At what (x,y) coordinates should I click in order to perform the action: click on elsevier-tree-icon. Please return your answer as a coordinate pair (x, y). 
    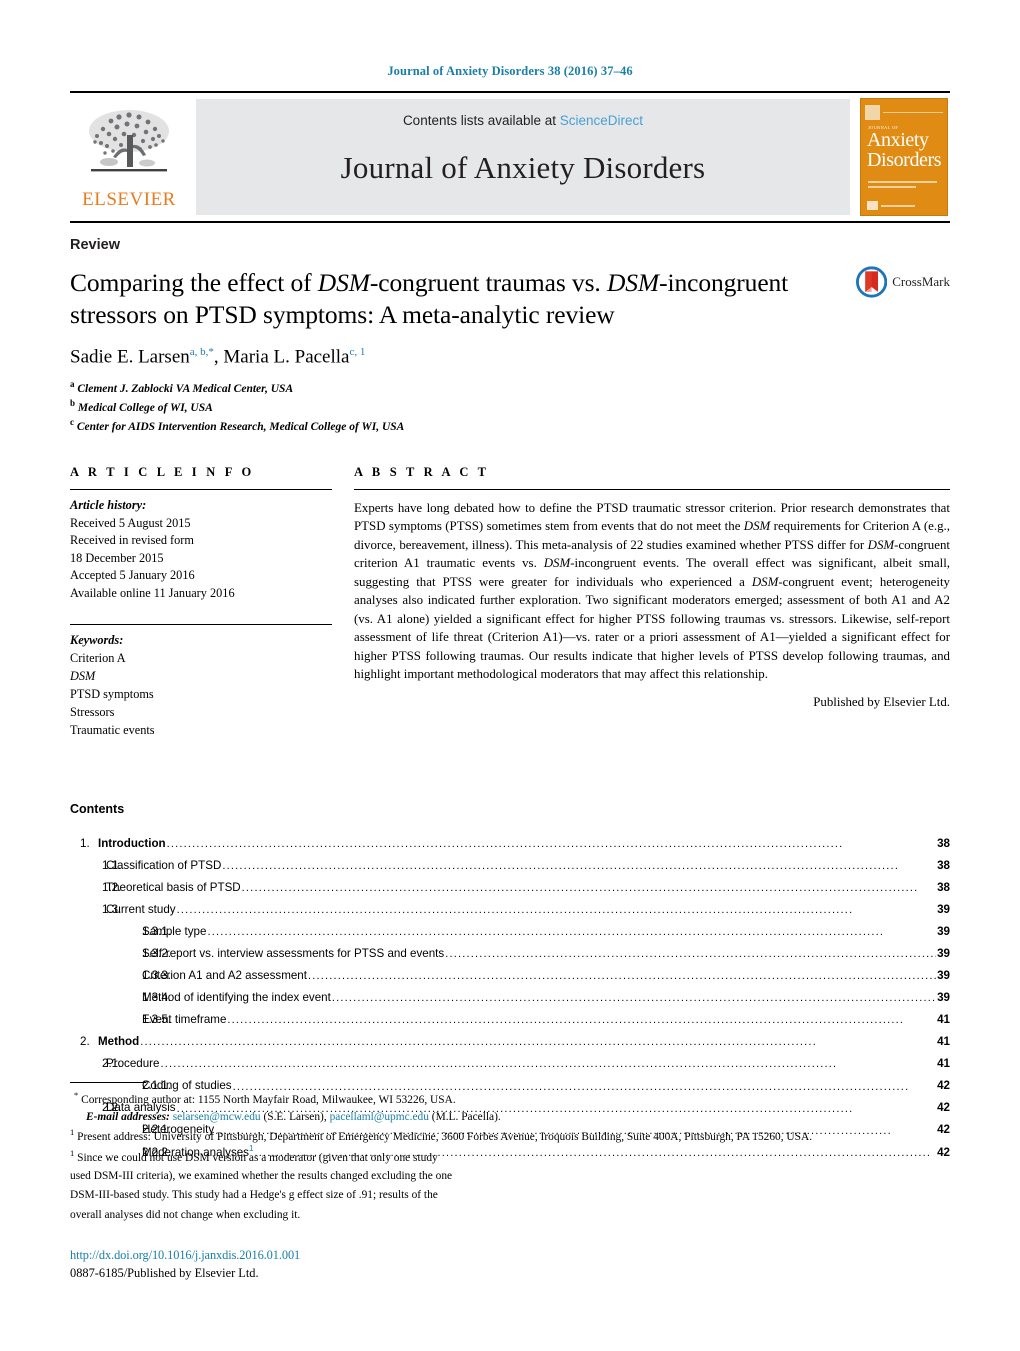
    Looking at the image, I should click on (129, 141).